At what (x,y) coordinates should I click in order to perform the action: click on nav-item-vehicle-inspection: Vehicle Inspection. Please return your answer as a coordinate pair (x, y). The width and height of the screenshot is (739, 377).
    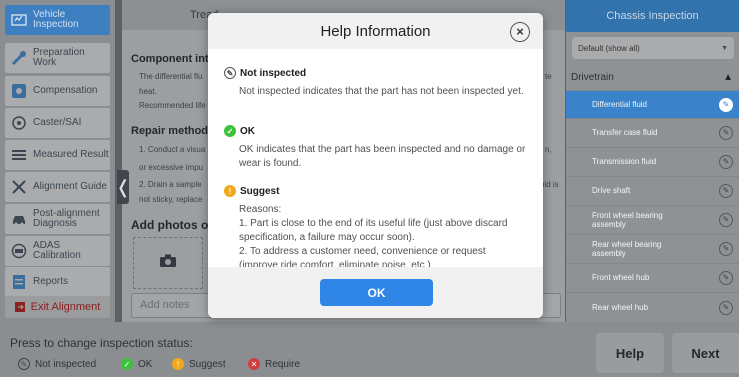
    Looking at the image, I should click on (57, 20).